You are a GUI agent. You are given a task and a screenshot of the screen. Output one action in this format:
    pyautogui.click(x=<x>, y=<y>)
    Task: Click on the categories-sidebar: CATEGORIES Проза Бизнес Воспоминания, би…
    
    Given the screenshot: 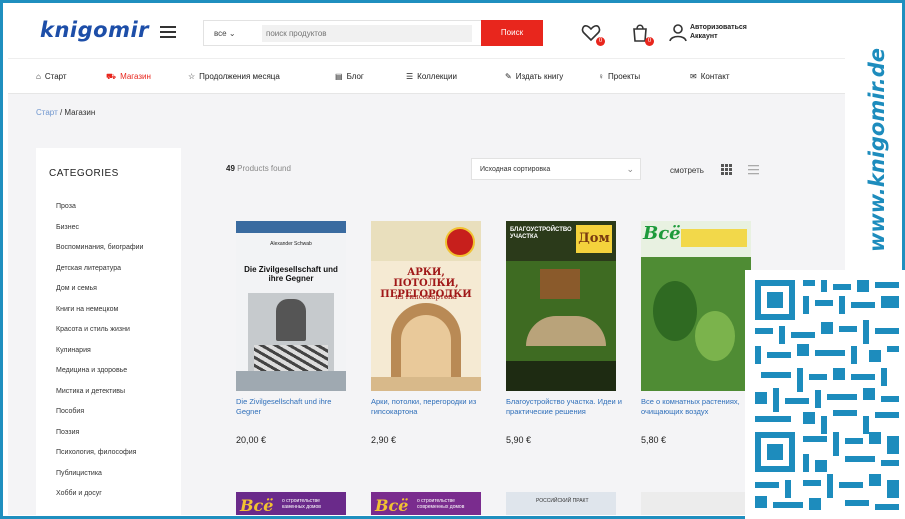 What is the action you would take?
    pyautogui.click(x=108, y=331)
    